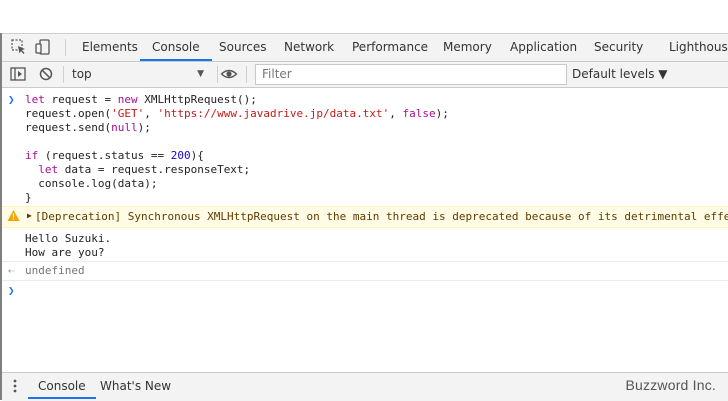 Image resolution: width=728 pixels, height=401 pixels. Describe the element at coordinates (365, 386) in the screenshot. I see `devtools-drawer: Console What's New Buzzword Inc.` at that location.